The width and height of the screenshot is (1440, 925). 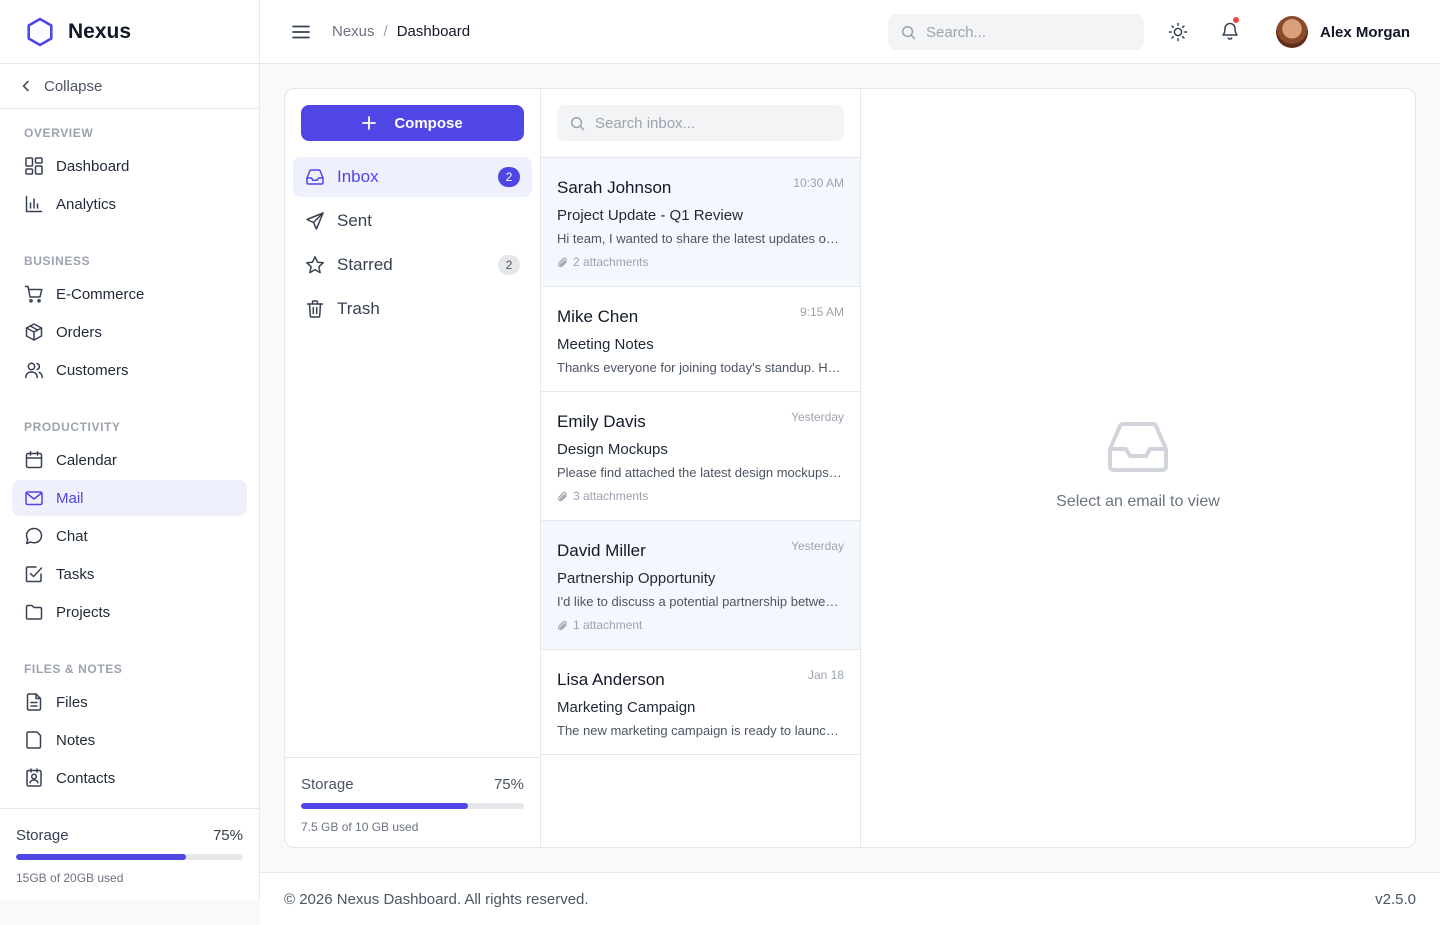 I want to click on sidebar-item-label: Mail, so click(x=70, y=498).